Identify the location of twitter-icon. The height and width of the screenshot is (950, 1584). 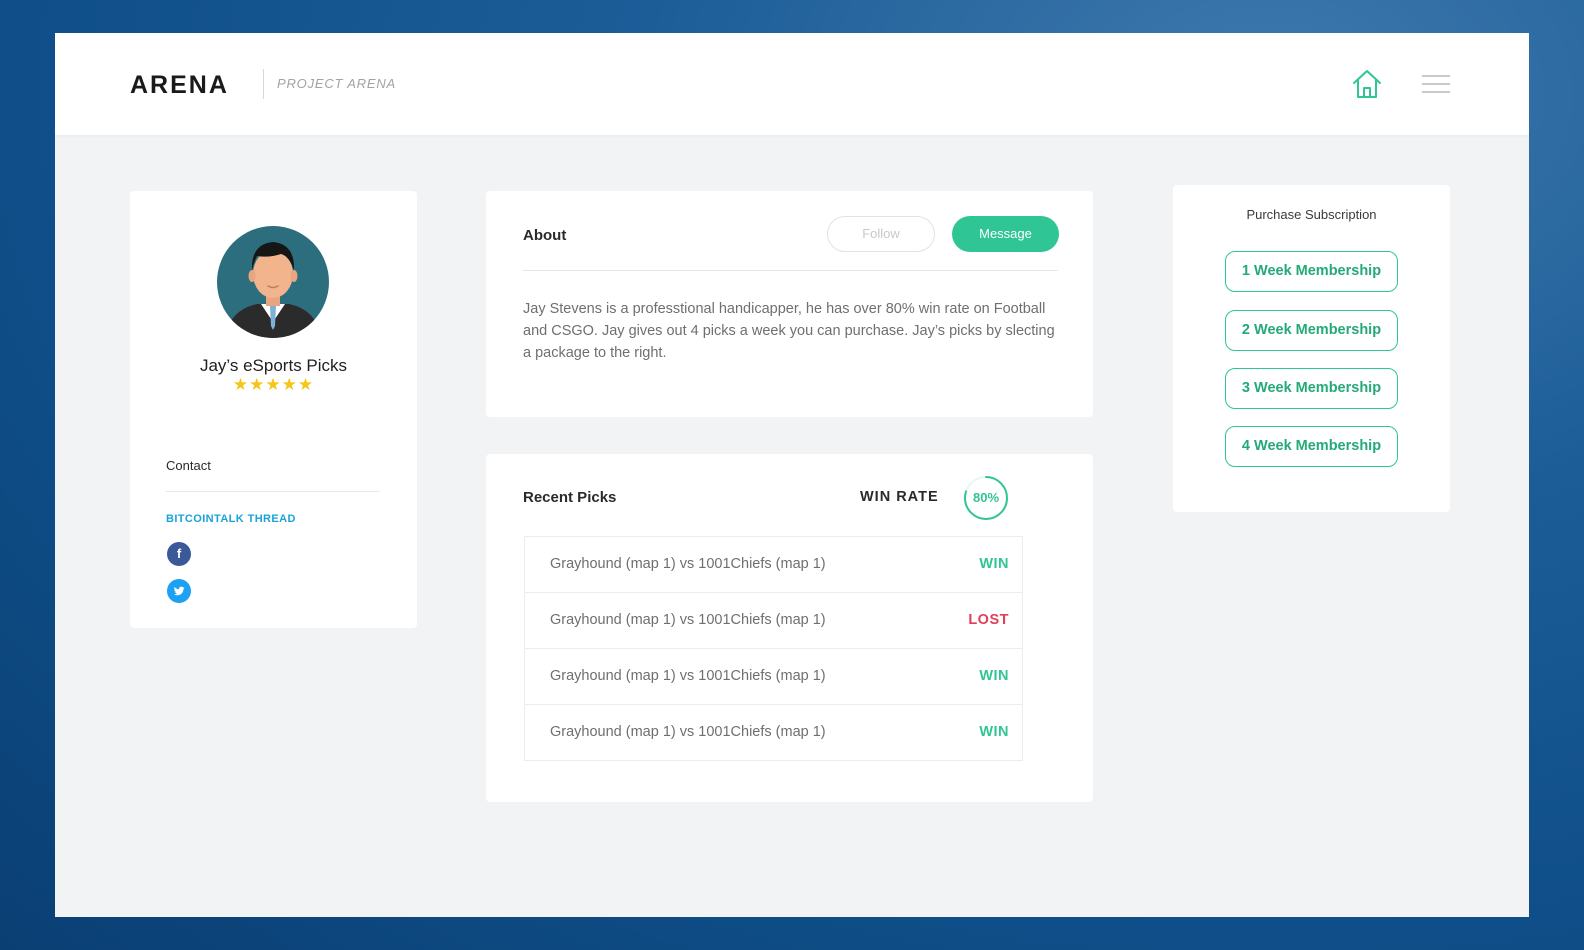
(179, 591).